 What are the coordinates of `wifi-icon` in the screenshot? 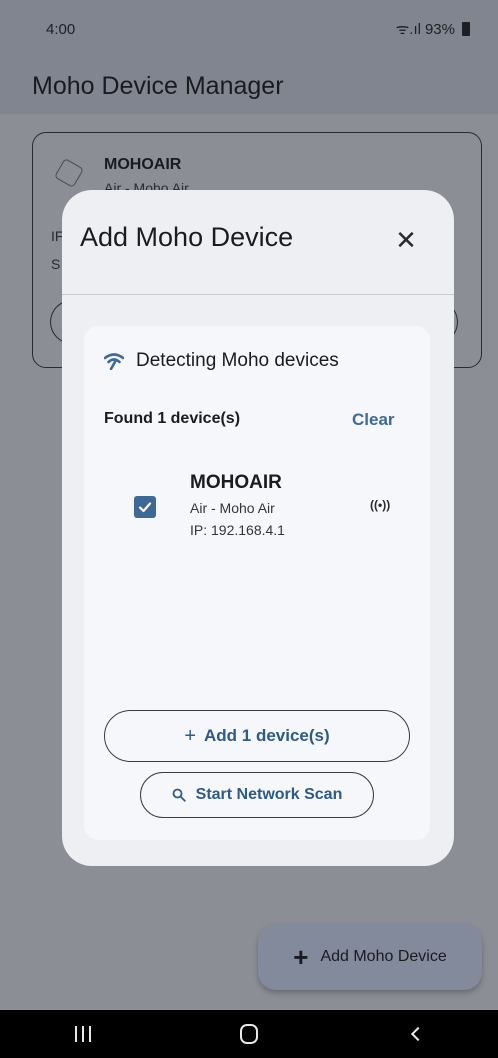 It's located at (114, 361).